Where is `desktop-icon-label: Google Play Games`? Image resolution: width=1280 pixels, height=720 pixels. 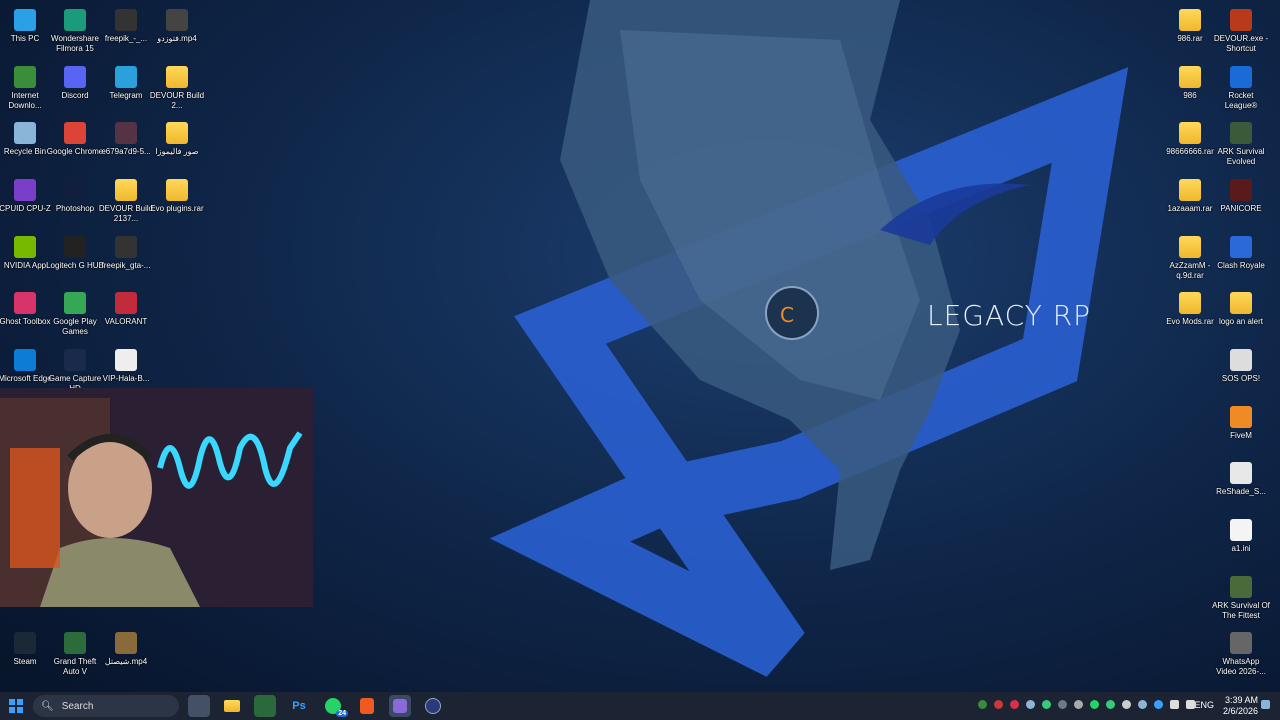
desktop-icon-label: Google Play Games is located at coordinates (75, 326).